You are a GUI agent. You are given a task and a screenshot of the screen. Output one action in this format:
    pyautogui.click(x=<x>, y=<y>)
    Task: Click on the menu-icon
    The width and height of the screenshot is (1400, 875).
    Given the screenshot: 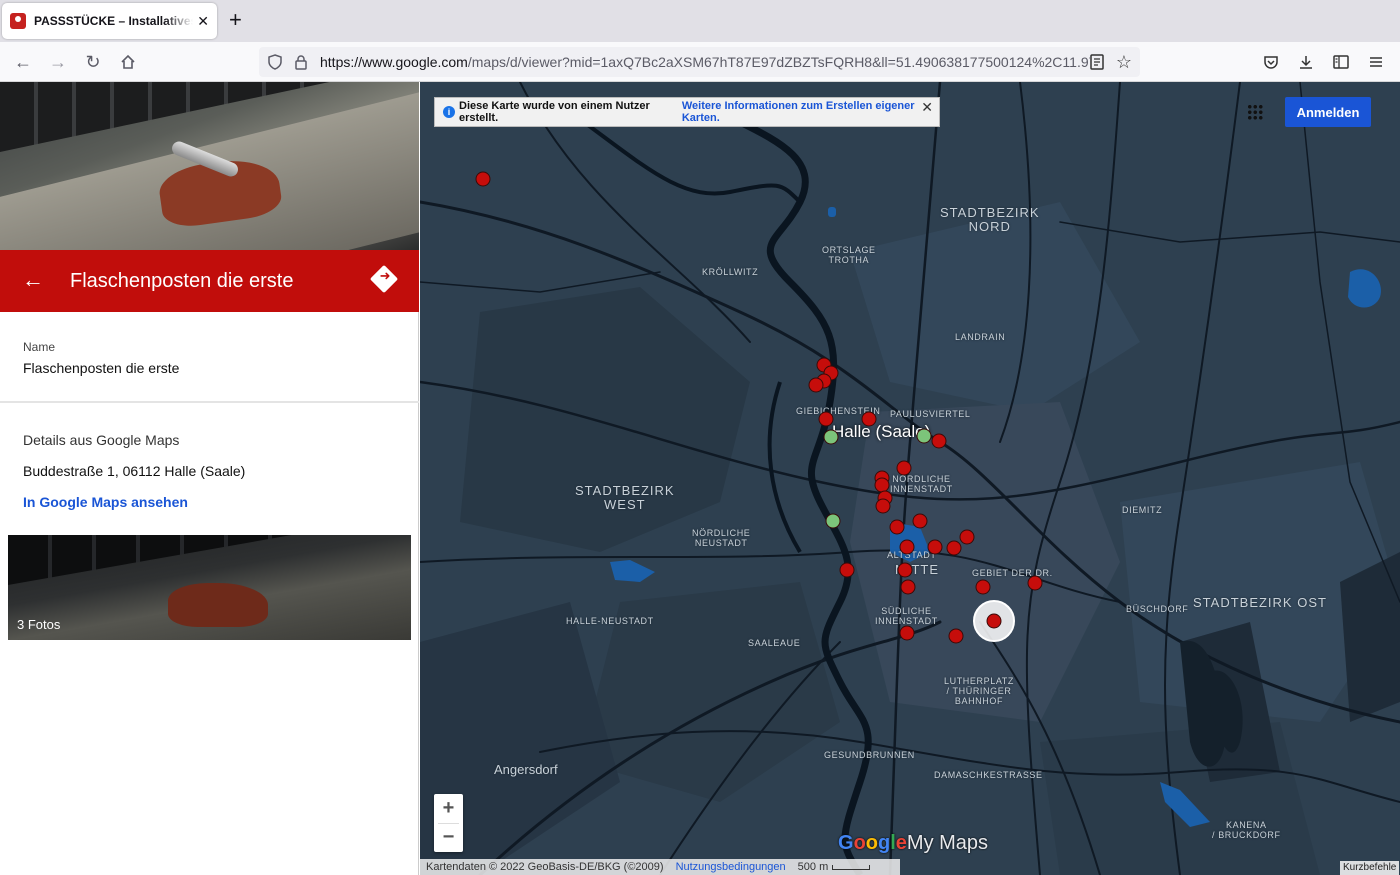 What is the action you would take?
    pyautogui.click(x=1376, y=62)
    